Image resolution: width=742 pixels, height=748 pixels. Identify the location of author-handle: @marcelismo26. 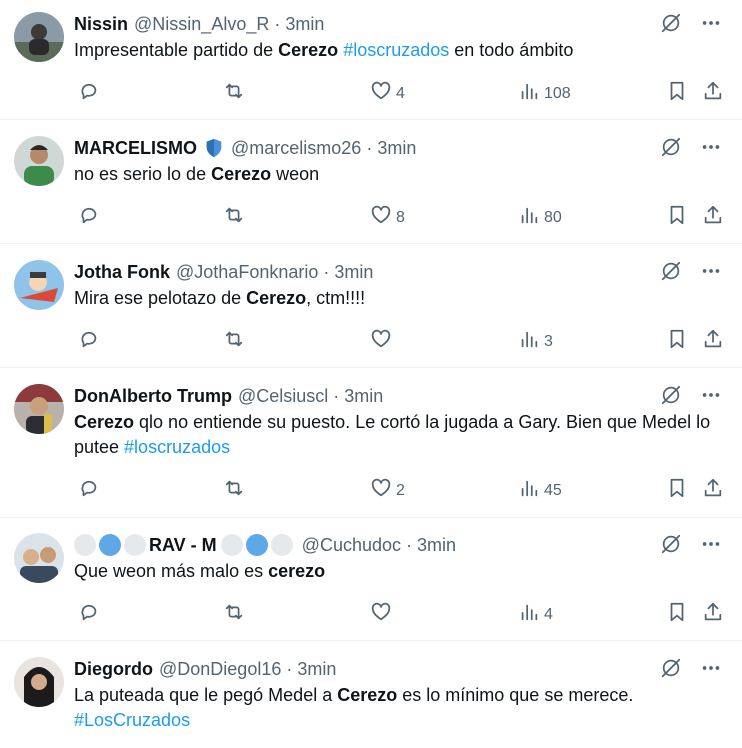
(296, 148).